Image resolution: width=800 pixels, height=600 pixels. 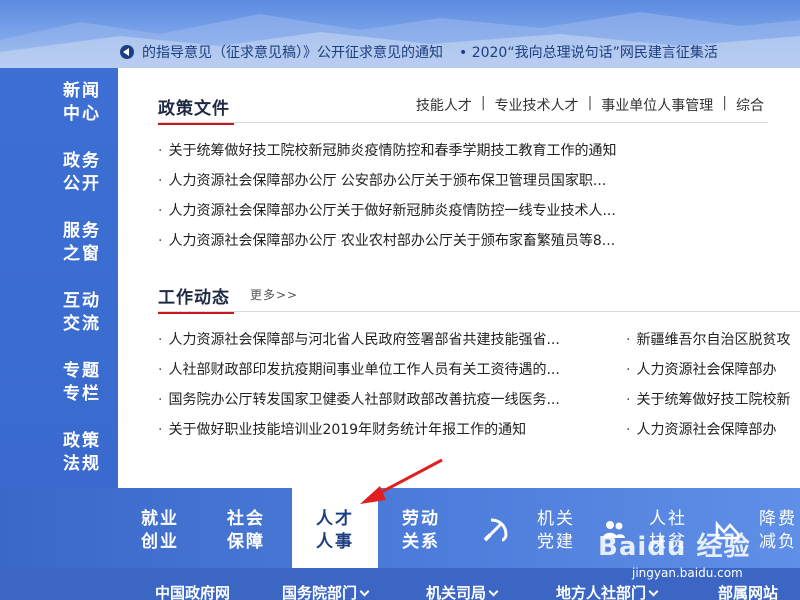 What do you see at coordinates (292, 52) in the screenshot?
I see `ticker-item: 的指导意见（征求意见稿）》公开征求意见的通知` at bounding box center [292, 52].